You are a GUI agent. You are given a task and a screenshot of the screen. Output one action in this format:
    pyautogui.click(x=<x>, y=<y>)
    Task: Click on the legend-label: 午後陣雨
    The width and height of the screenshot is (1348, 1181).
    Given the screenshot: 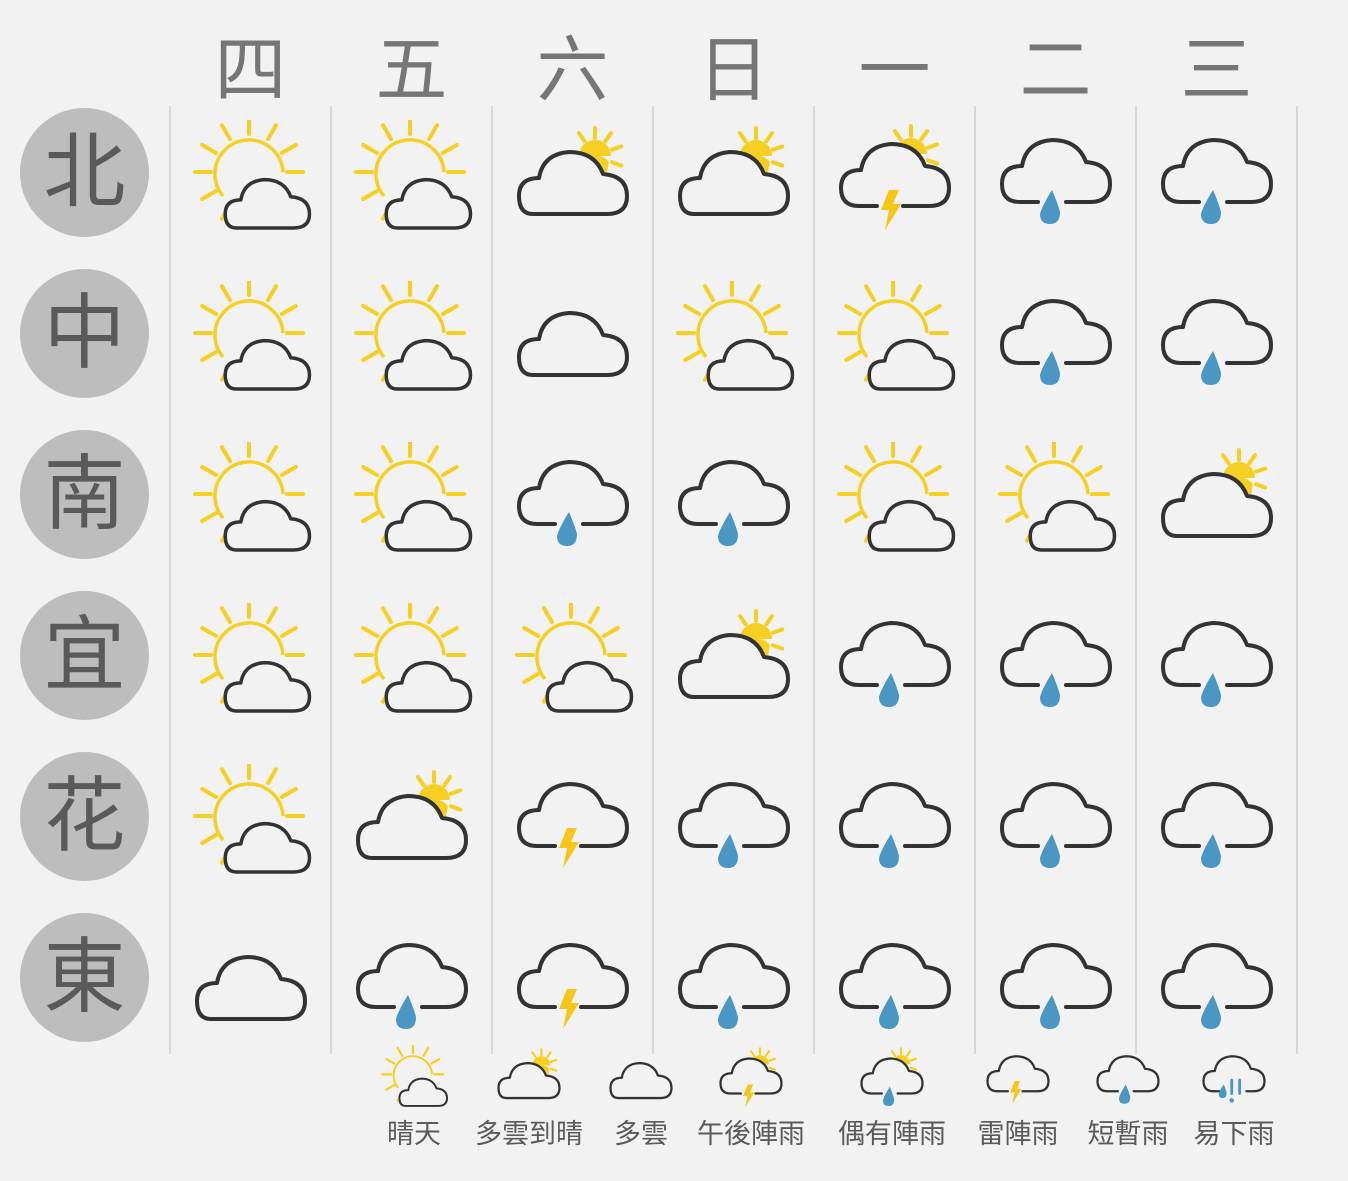 What is the action you would take?
    pyautogui.click(x=751, y=1134)
    